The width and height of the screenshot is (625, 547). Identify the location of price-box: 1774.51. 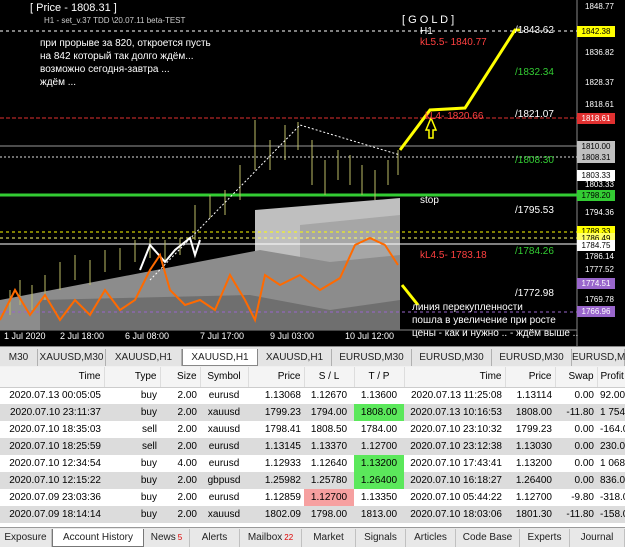
(596, 283).